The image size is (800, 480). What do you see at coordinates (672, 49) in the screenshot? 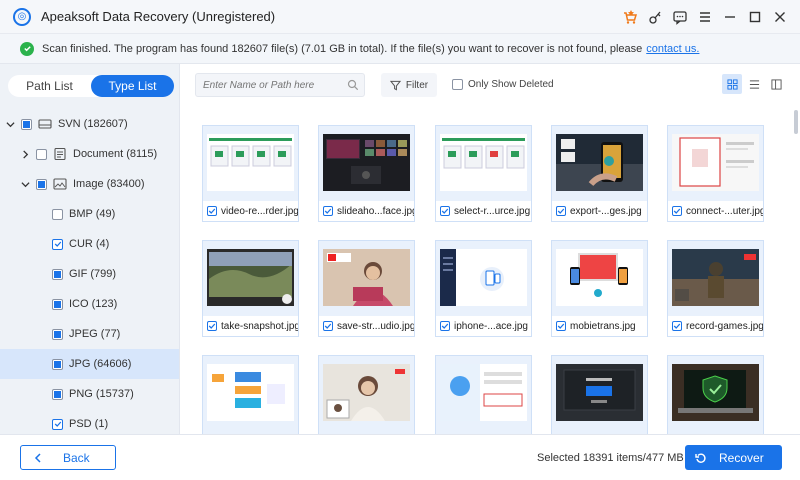
I see `contact-us-link: contact us.` at bounding box center [672, 49].